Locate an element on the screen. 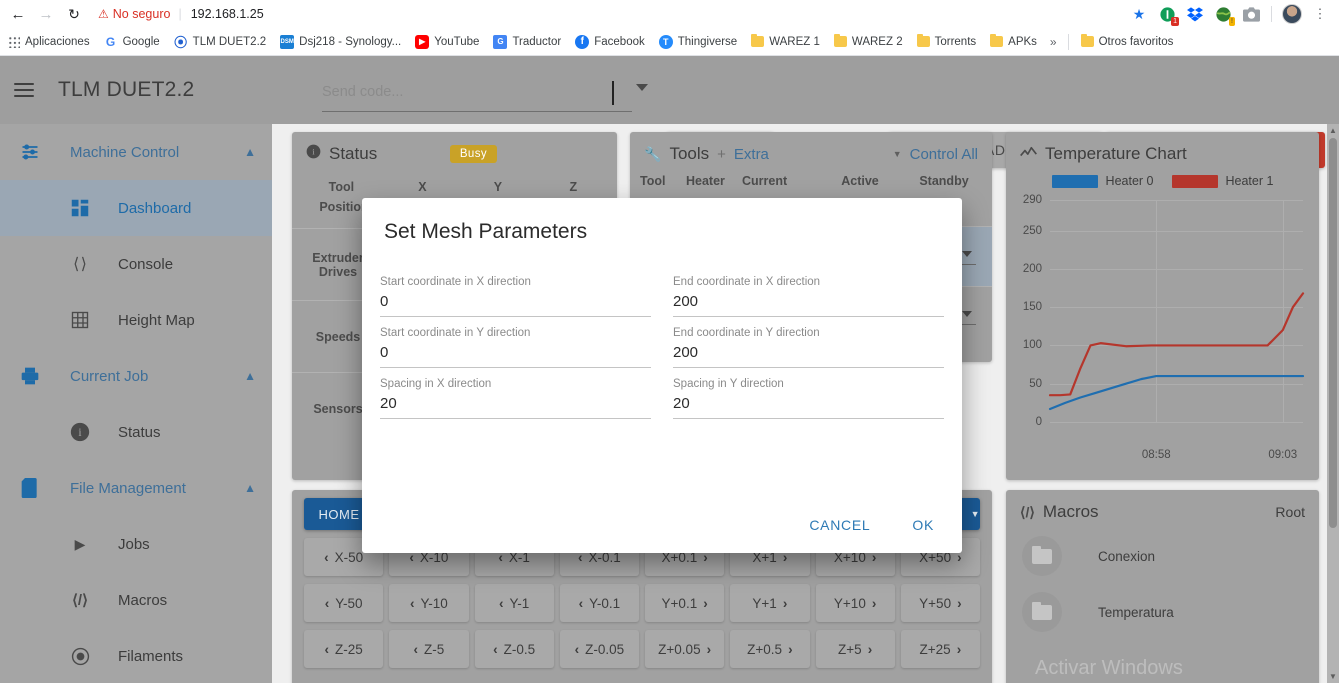  field-label: End coordinate in Y direction is located at coordinates (746, 333).